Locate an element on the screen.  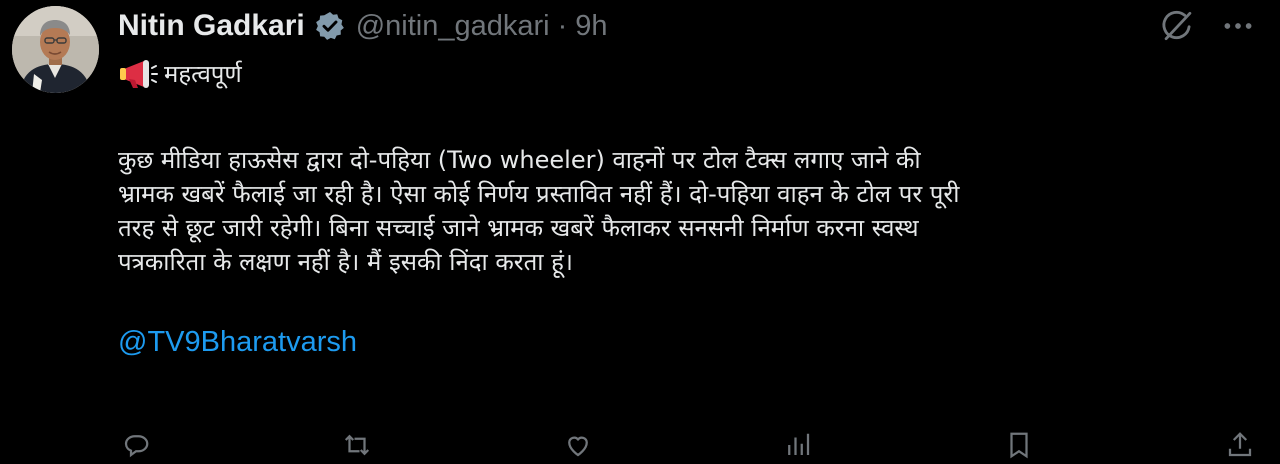
timestamp: 9h is located at coordinates (591, 26).